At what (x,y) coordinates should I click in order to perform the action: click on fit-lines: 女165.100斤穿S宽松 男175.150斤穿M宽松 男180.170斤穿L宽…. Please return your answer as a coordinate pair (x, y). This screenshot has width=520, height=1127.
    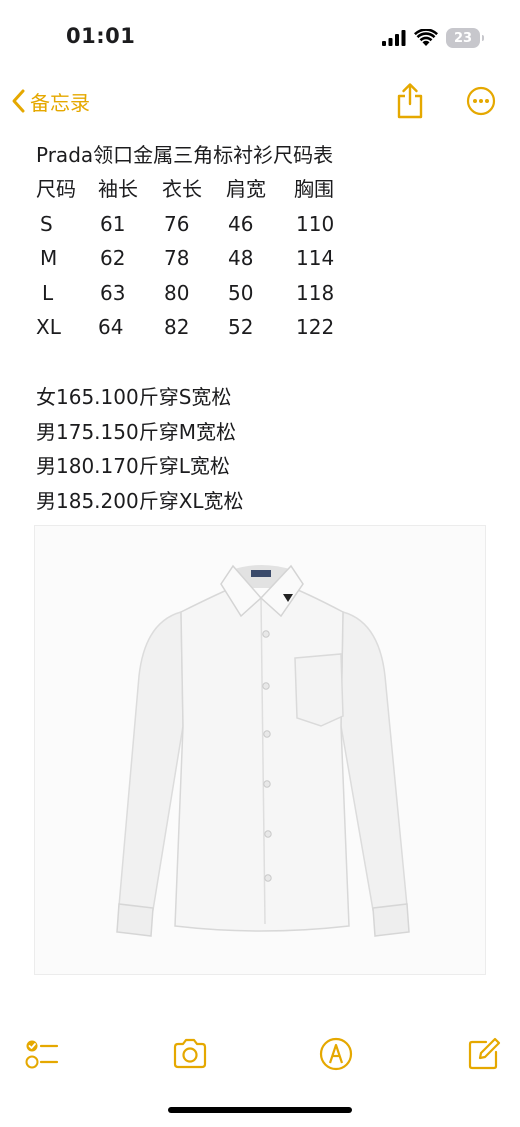
    Looking at the image, I should click on (140, 449).